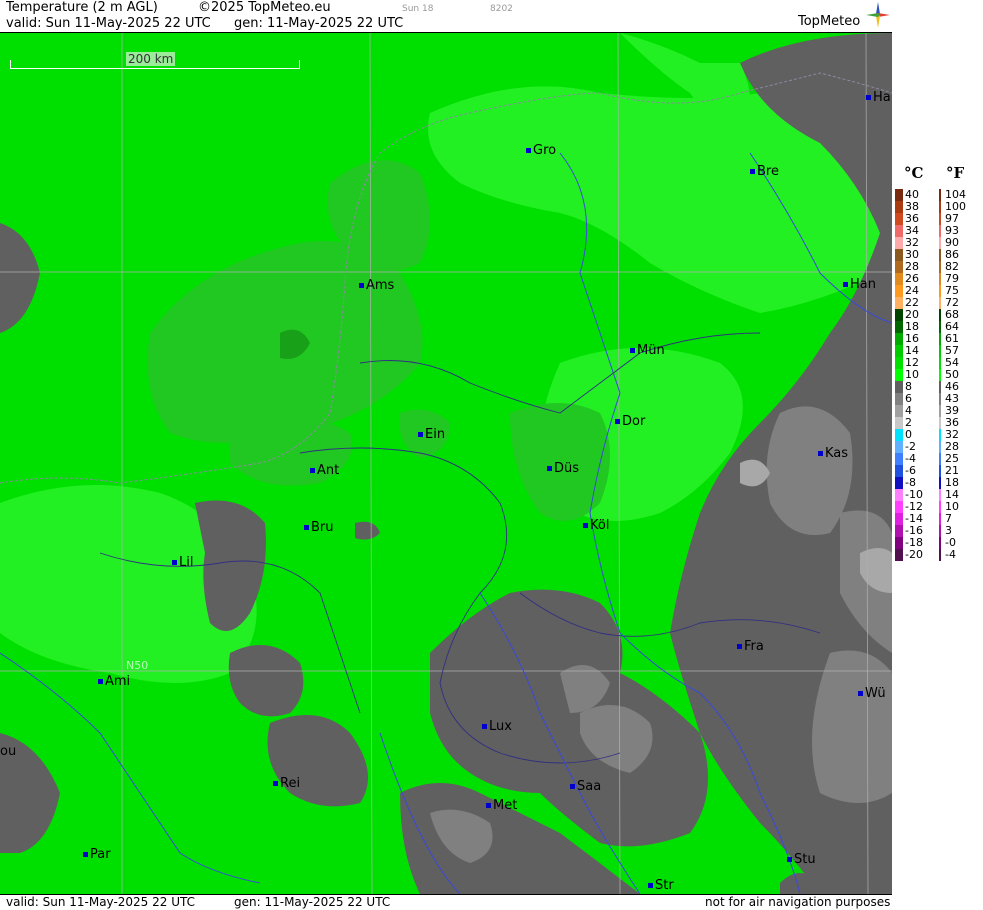 The height and width of the screenshot is (910, 983). Describe the element at coordinates (878, 97) in the screenshot. I see `city-marker: Ha` at that location.